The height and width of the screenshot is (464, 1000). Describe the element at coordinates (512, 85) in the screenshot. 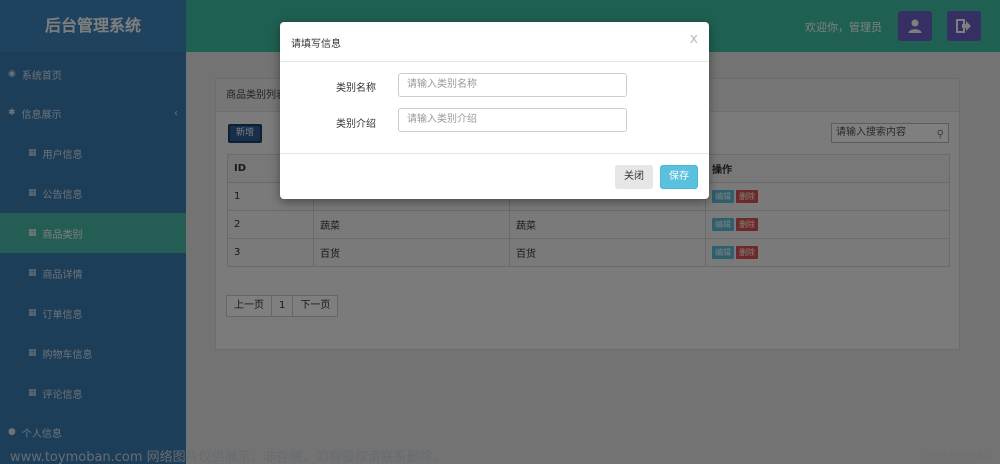

I see `category-name-input: 请输入类别名称` at that location.